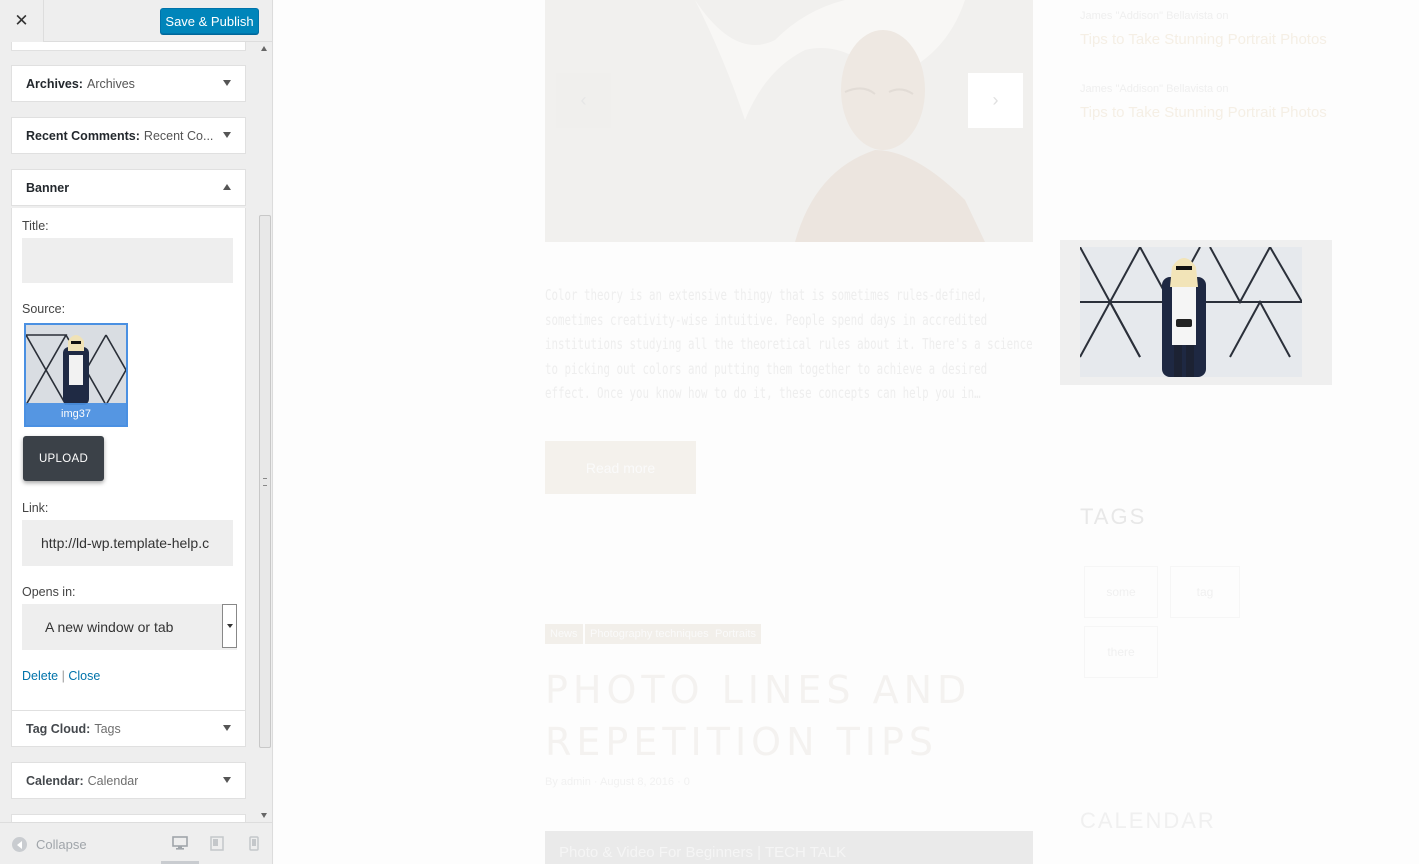 The image size is (1419, 864). What do you see at coordinates (55, 780) in the screenshot?
I see `widget-title: Calendar:` at bounding box center [55, 780].